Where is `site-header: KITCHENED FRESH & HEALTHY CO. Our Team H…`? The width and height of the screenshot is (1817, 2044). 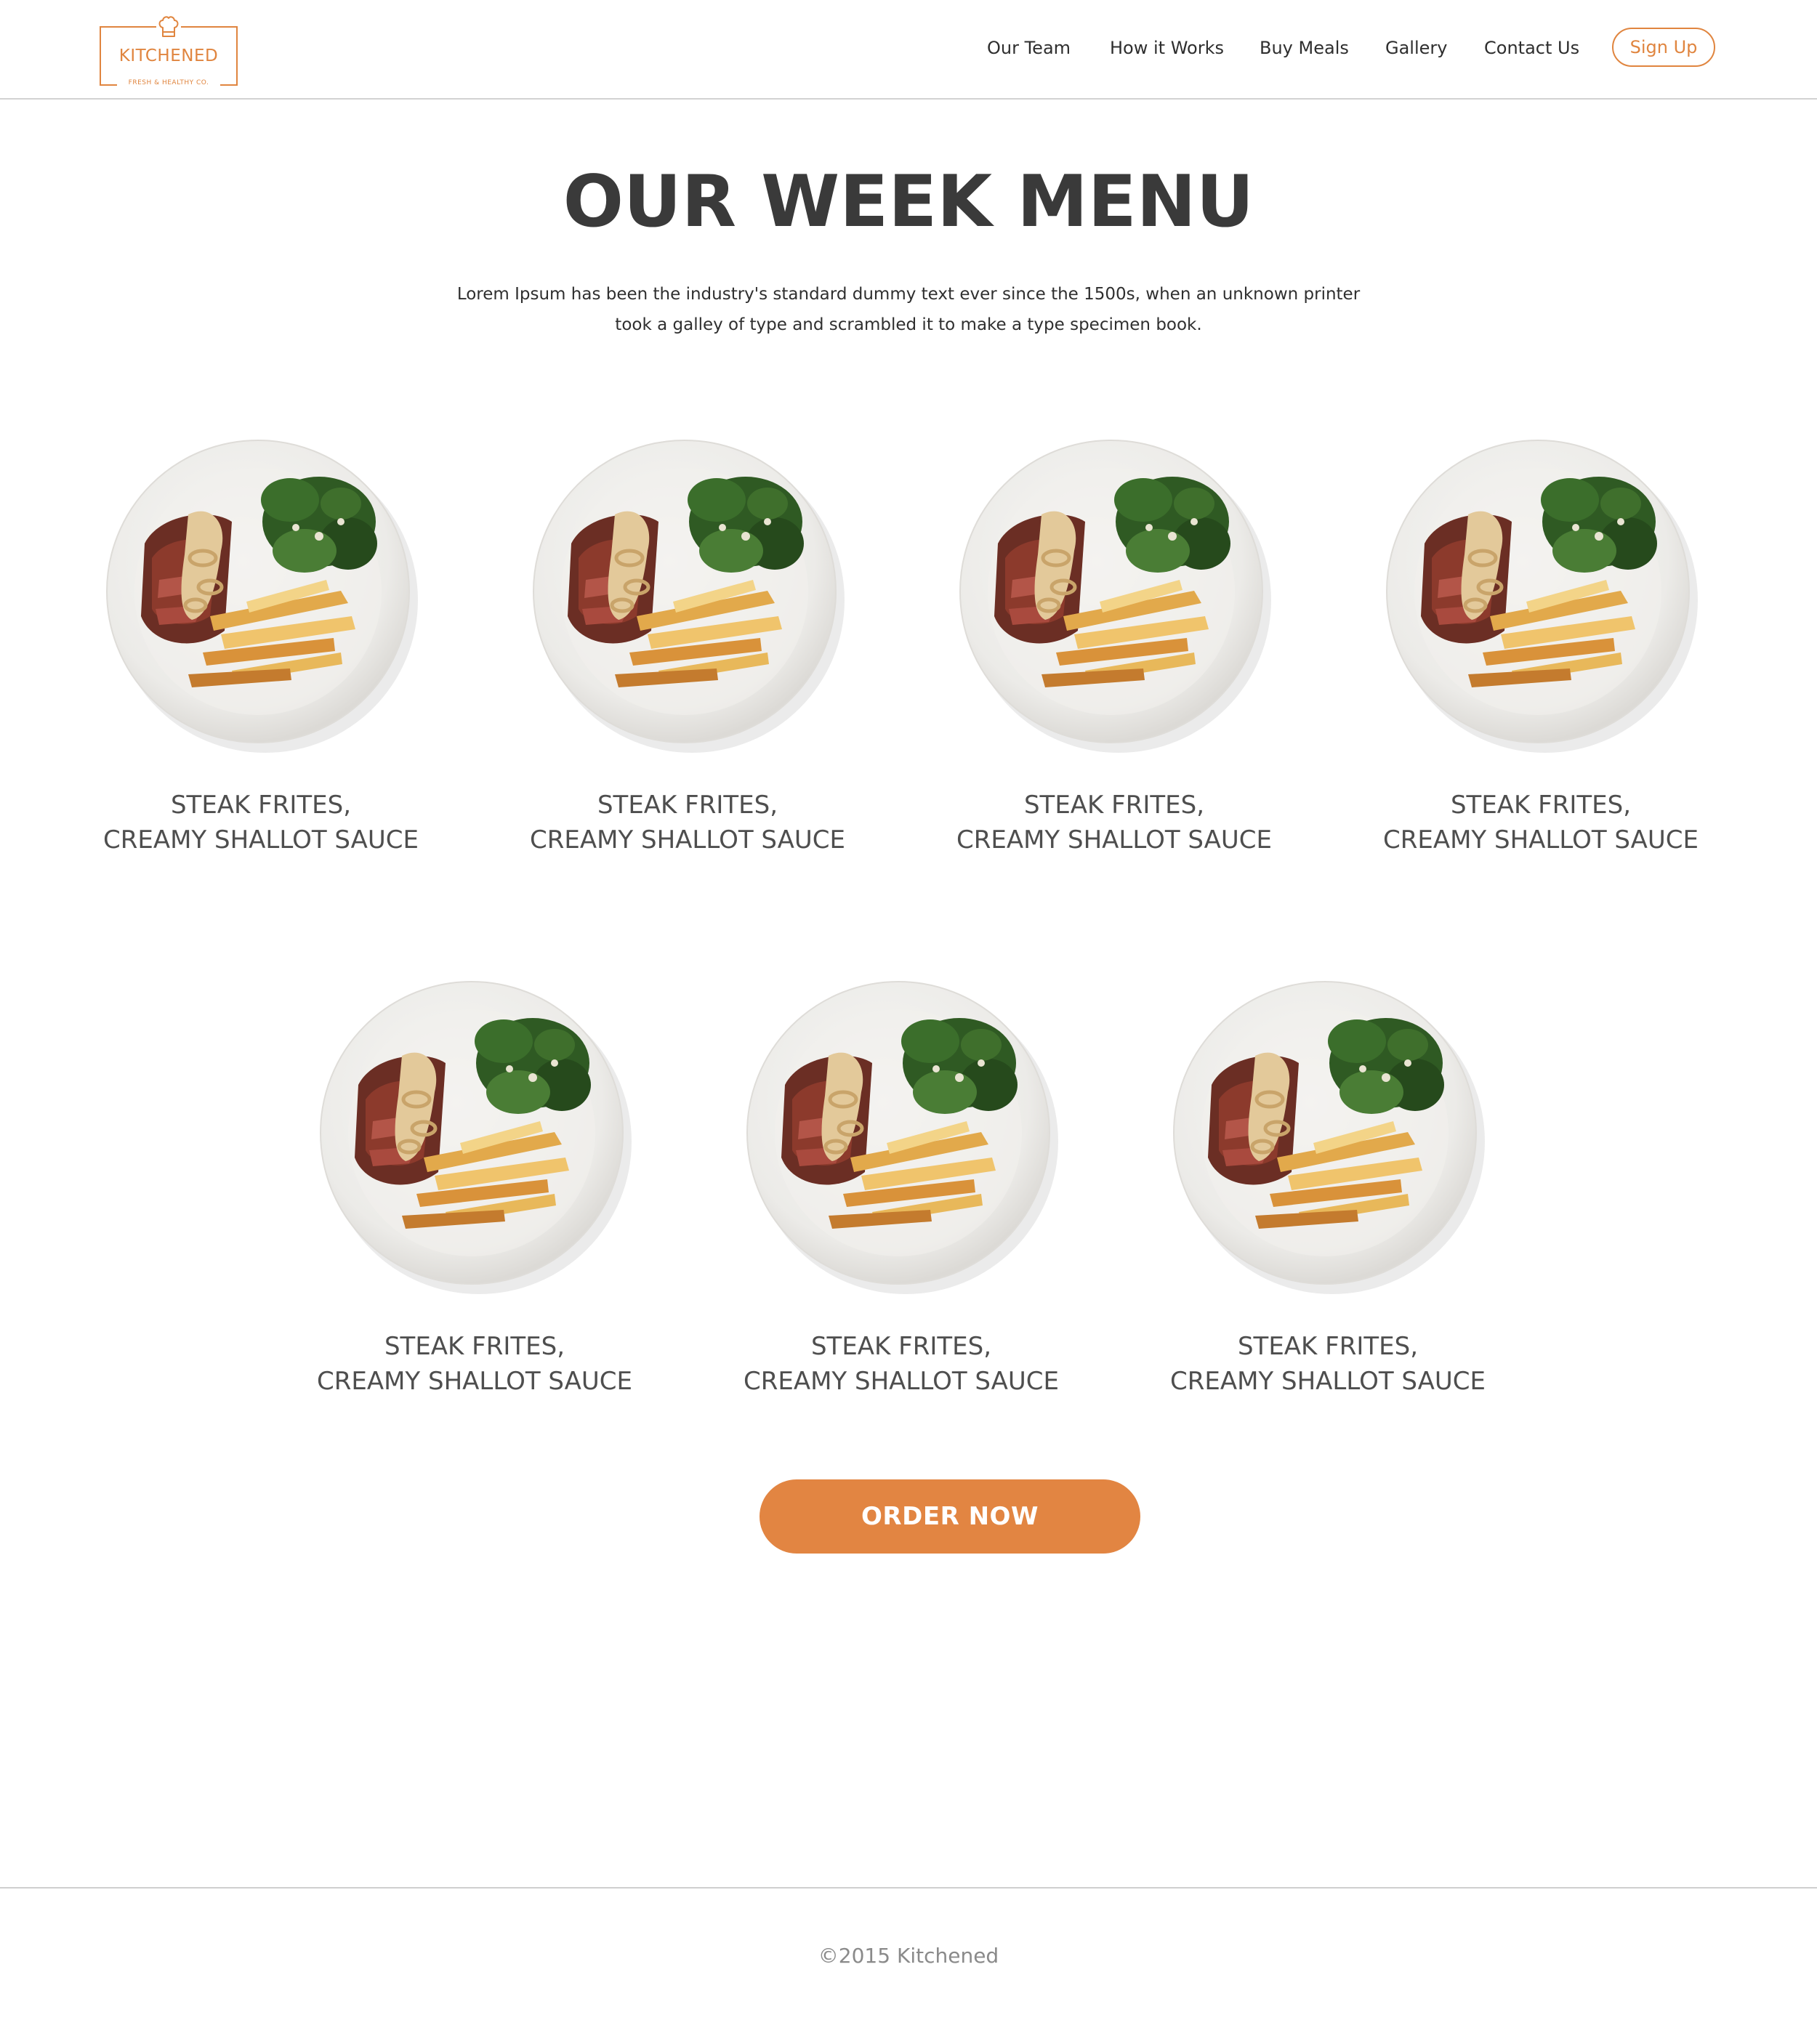
site-header: KITCHENED FRESH & HEALTHY CO. Our Team H… is located at coordinates (908, 50).